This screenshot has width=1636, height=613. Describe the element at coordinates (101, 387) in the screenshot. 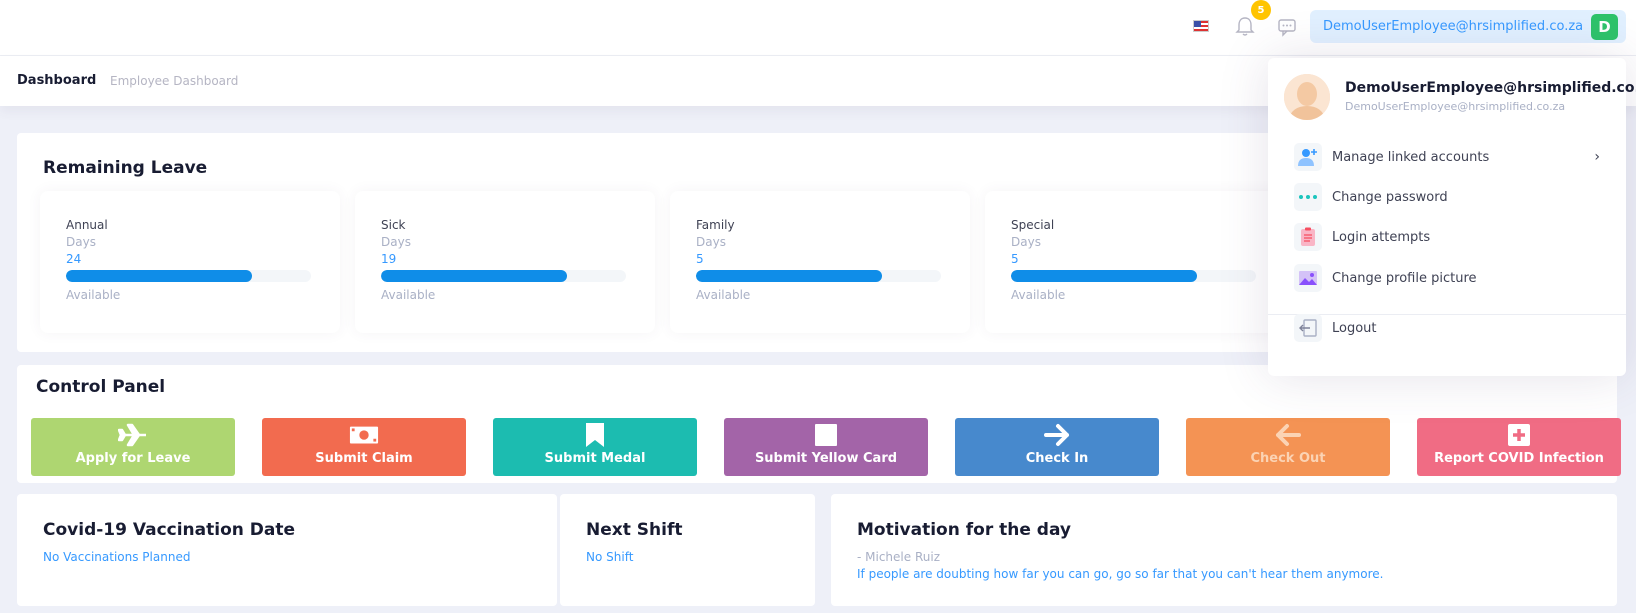

I see `control-panel-title: Control Panel` at that location.